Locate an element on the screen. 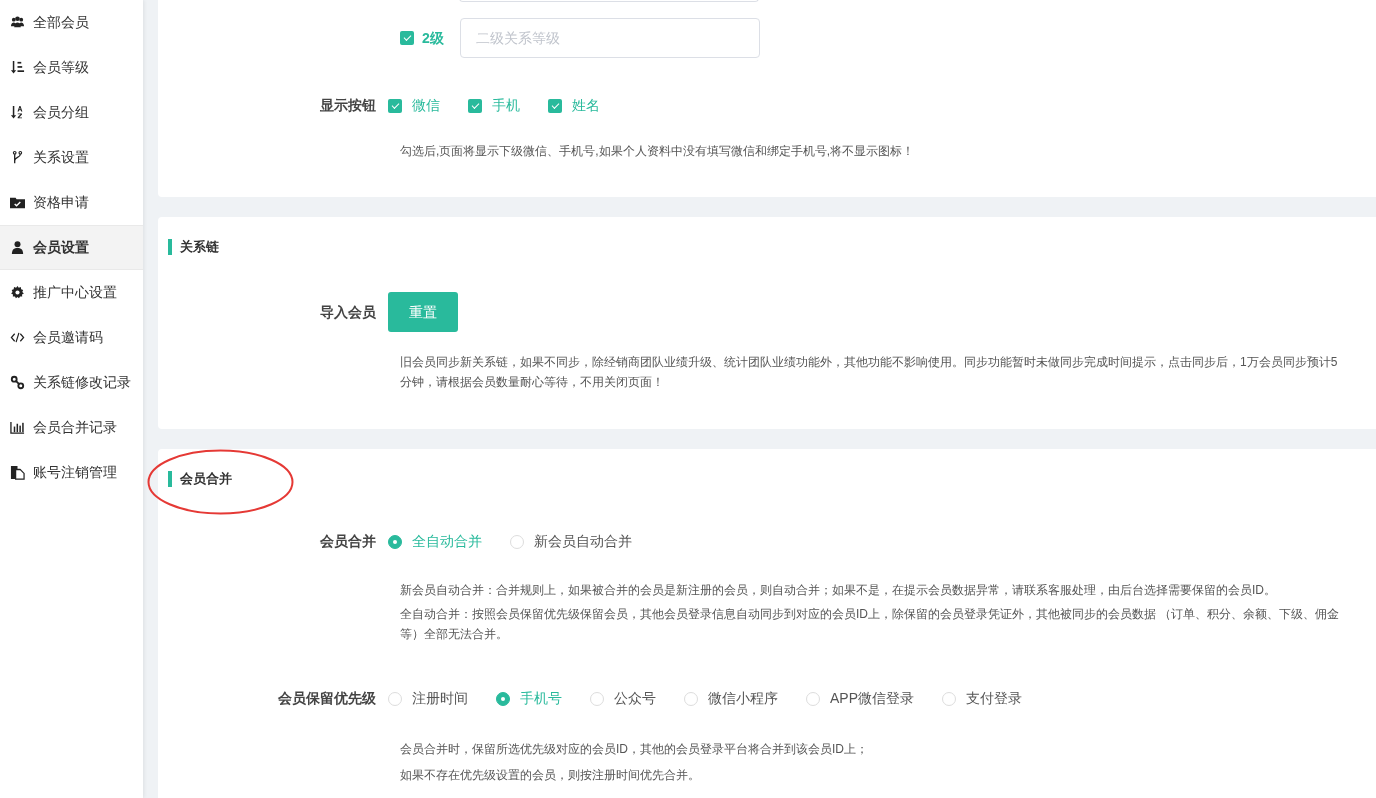  field-label: 会员保留优先级 is located at coordinates (327, 698).